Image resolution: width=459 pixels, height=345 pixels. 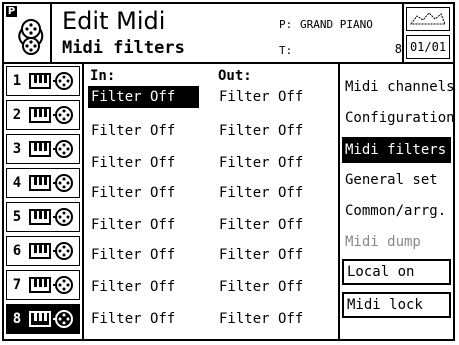 What do you see at coordinates (267, 193) in the screenshot?
I see `filter-out-cell-4: Filter Off` at bounding box center [267, 193].